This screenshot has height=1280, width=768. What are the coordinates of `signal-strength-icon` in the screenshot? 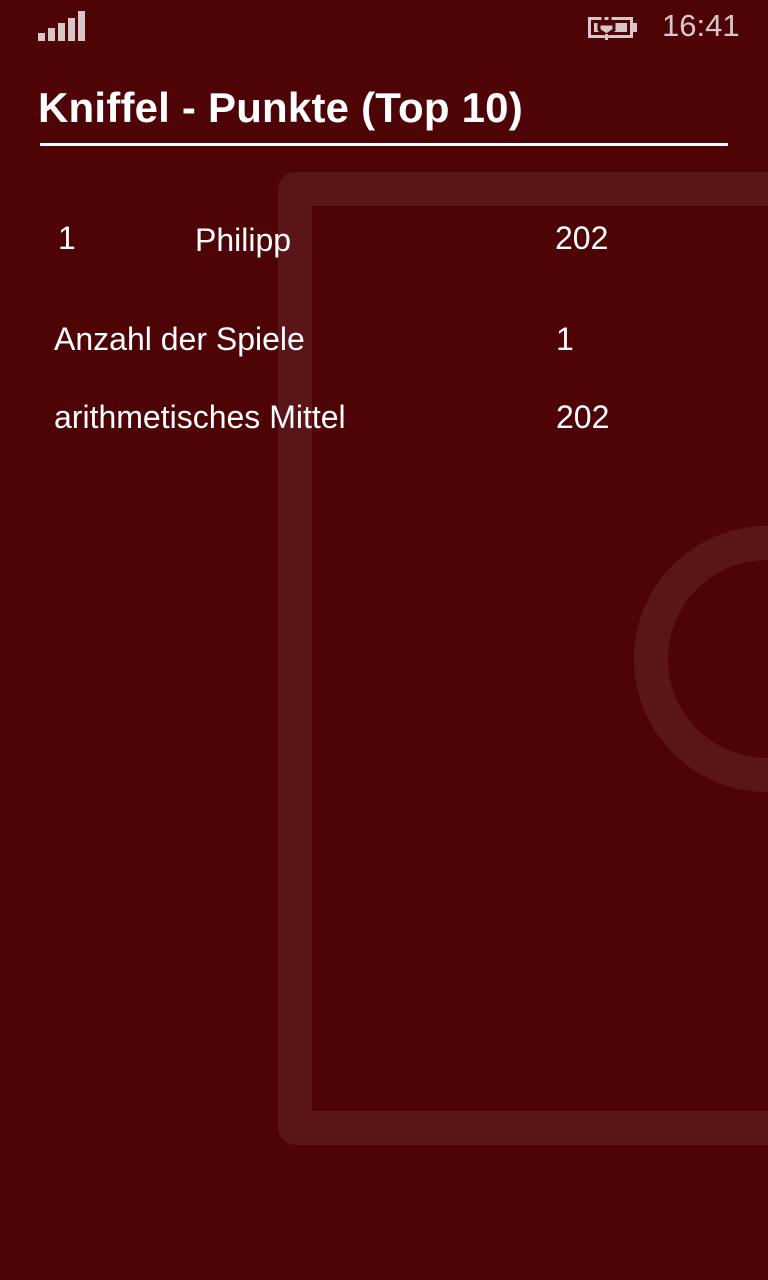 It's located at (63, 26).